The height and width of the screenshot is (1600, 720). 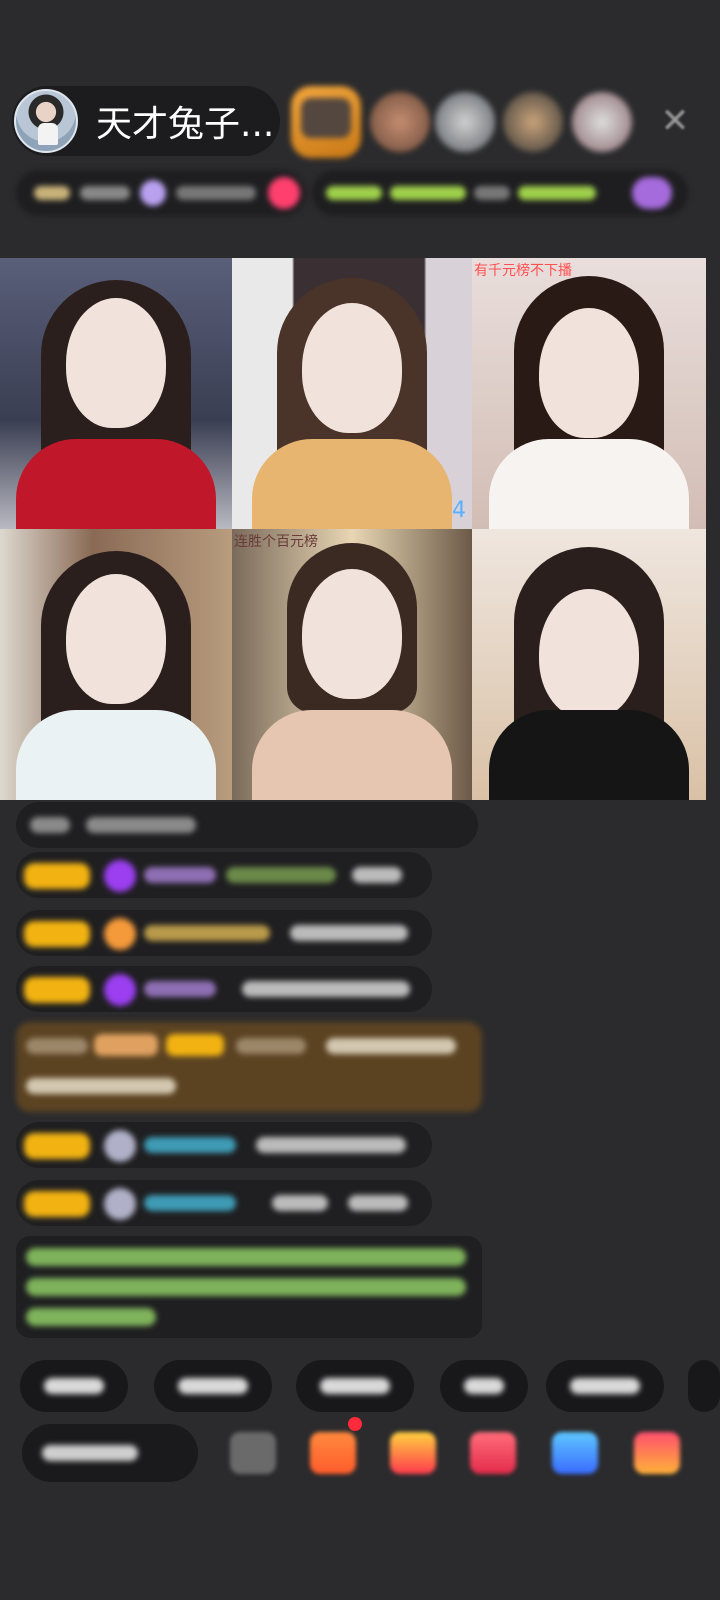 What do you see at coordinates (249, 1287) in the screenshot?
I see `system-notice` at bounding box center [249, 1287].